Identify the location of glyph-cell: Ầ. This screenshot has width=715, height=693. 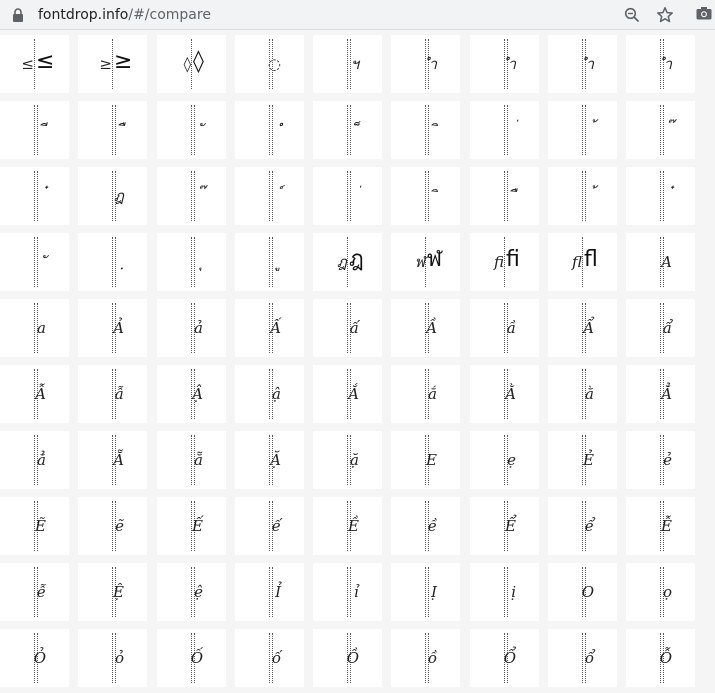
(425, 328).